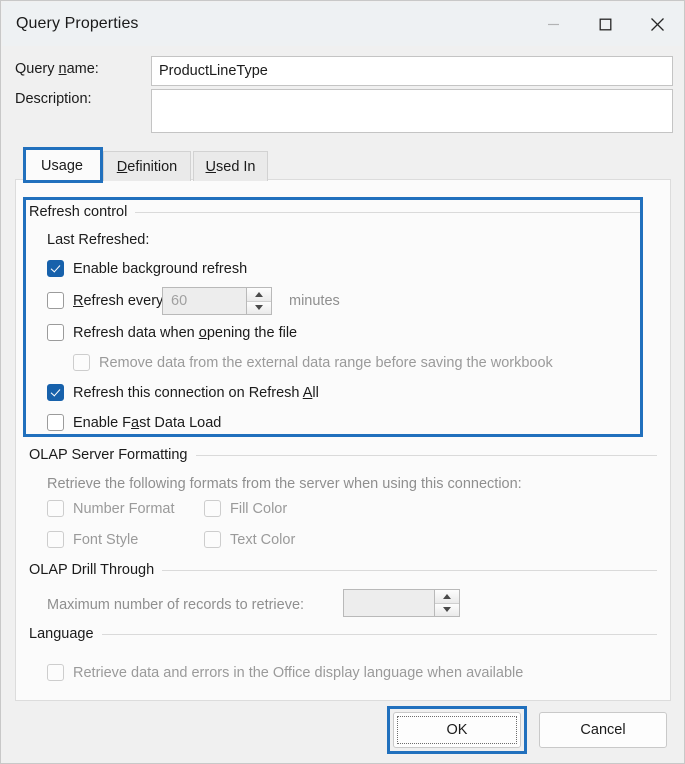 The height and width of the screenshot is (764, 685). I want to click on ok-button: OK, so click(457, 730).